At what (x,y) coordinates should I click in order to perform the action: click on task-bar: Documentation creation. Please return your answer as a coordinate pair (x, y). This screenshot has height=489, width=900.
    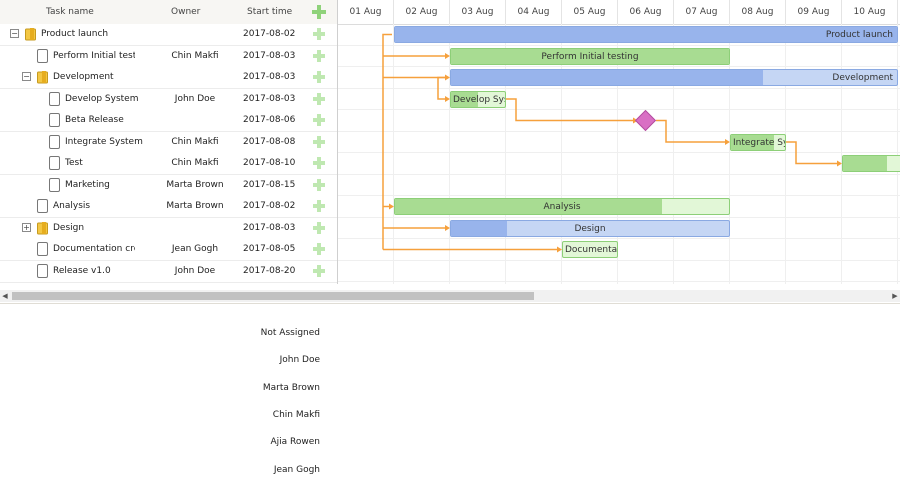
    Looking at the image, I should click on (590, 249).